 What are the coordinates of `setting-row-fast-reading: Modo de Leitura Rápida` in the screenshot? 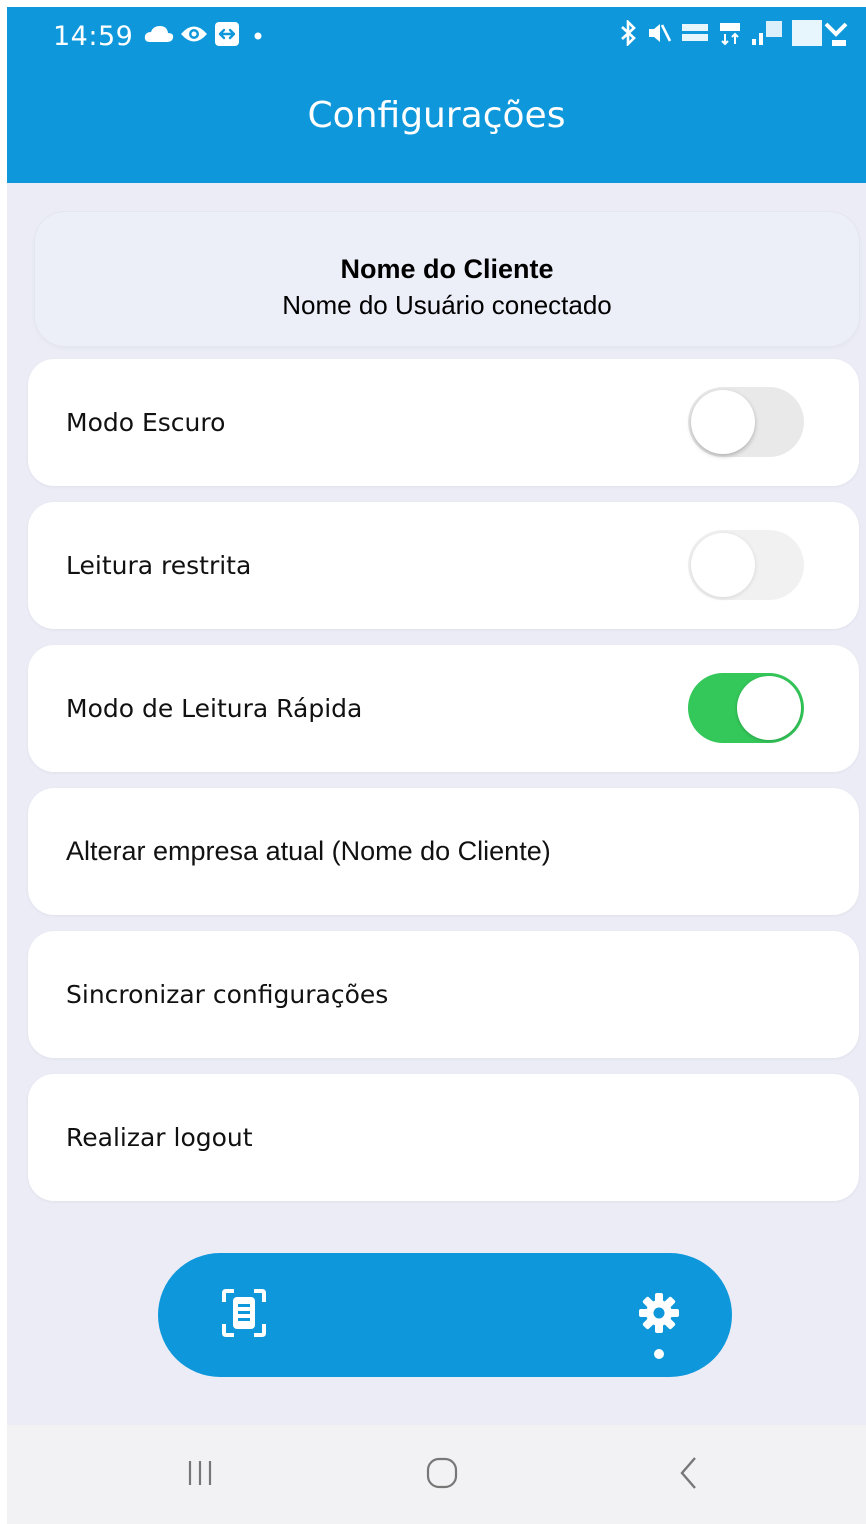 It's located at (443, 708).